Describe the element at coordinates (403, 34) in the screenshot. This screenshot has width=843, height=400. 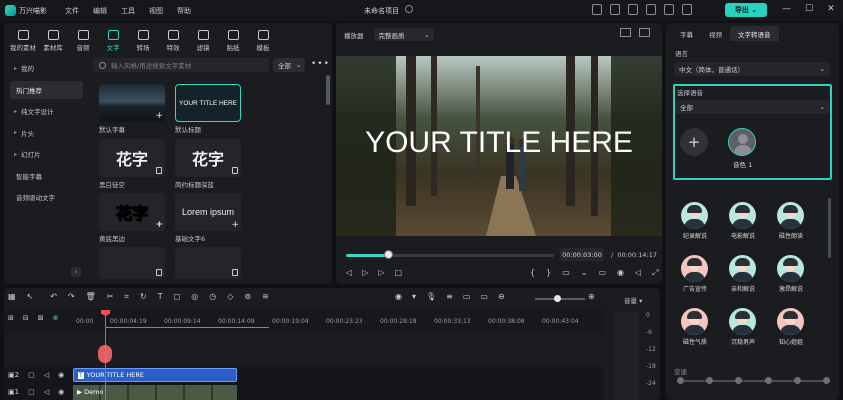
I see `quality-dropdown: 完整画质 ⌄` at that location.